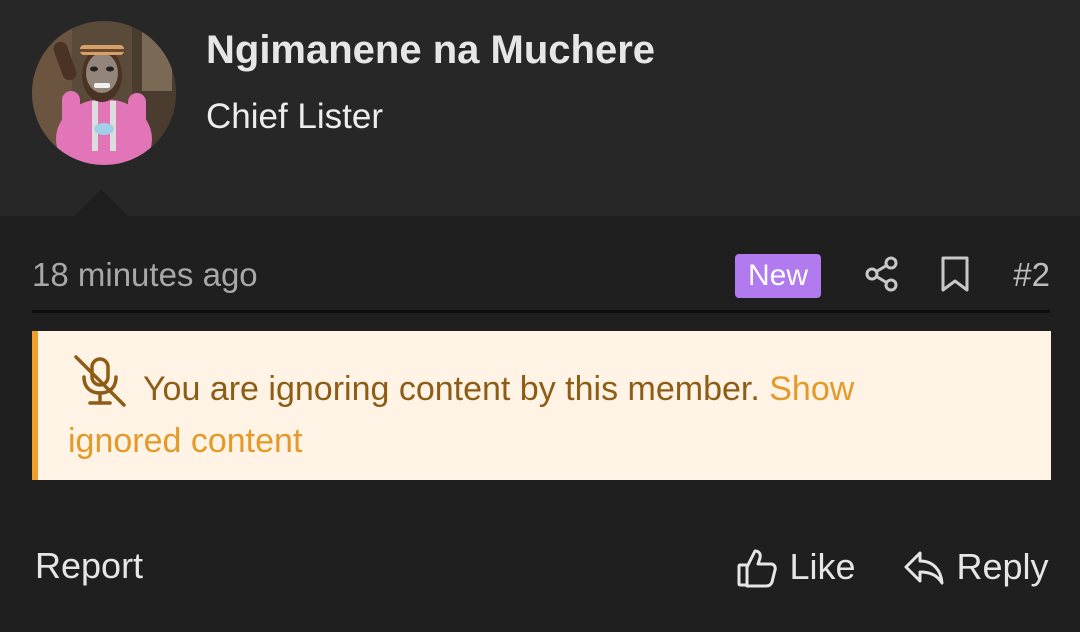  Describe the element at coordinates (101, 202) in the screenshot. I see `header-pointer` at that location.